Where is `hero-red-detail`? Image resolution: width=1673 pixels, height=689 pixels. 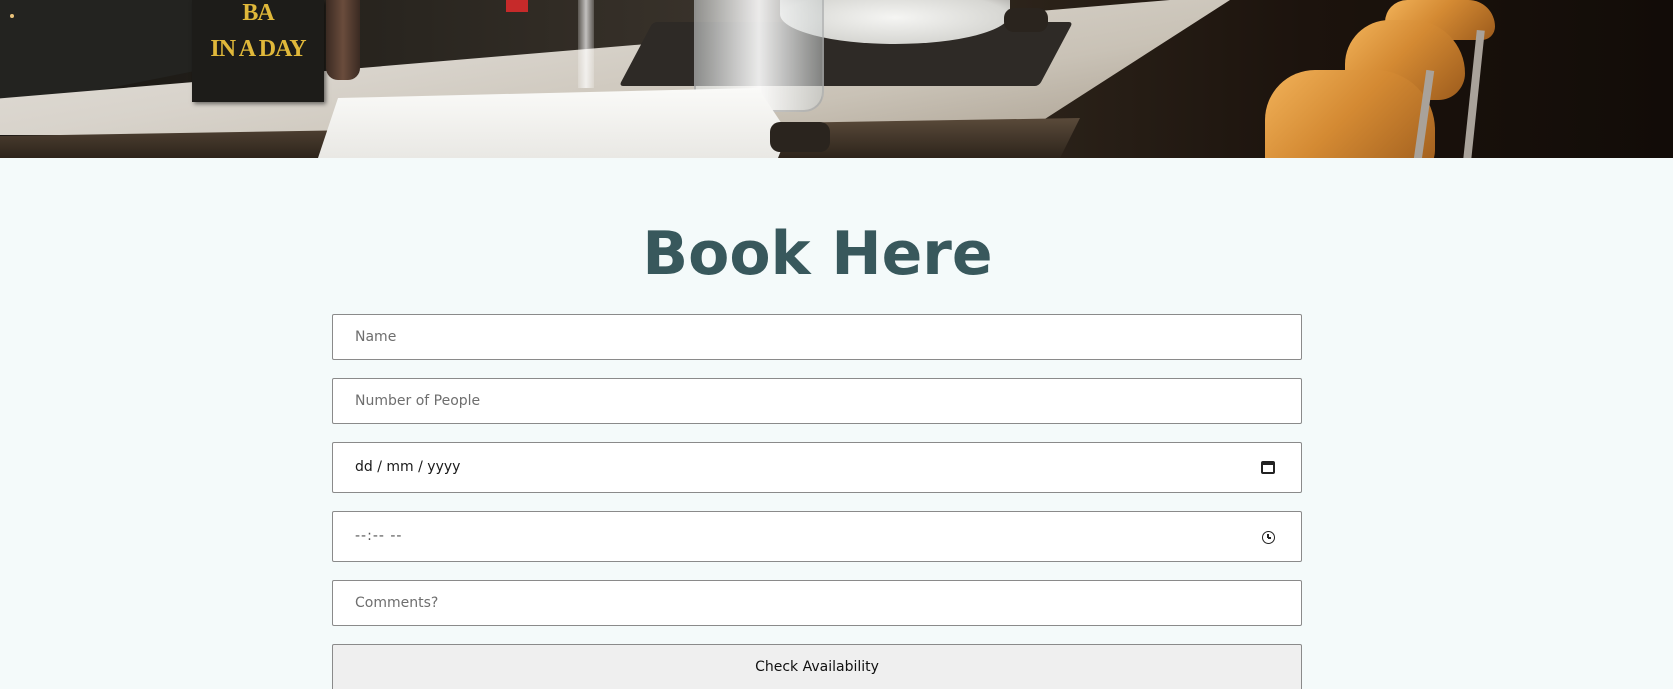
hero-red-detail is located at coordinates (517, 6).